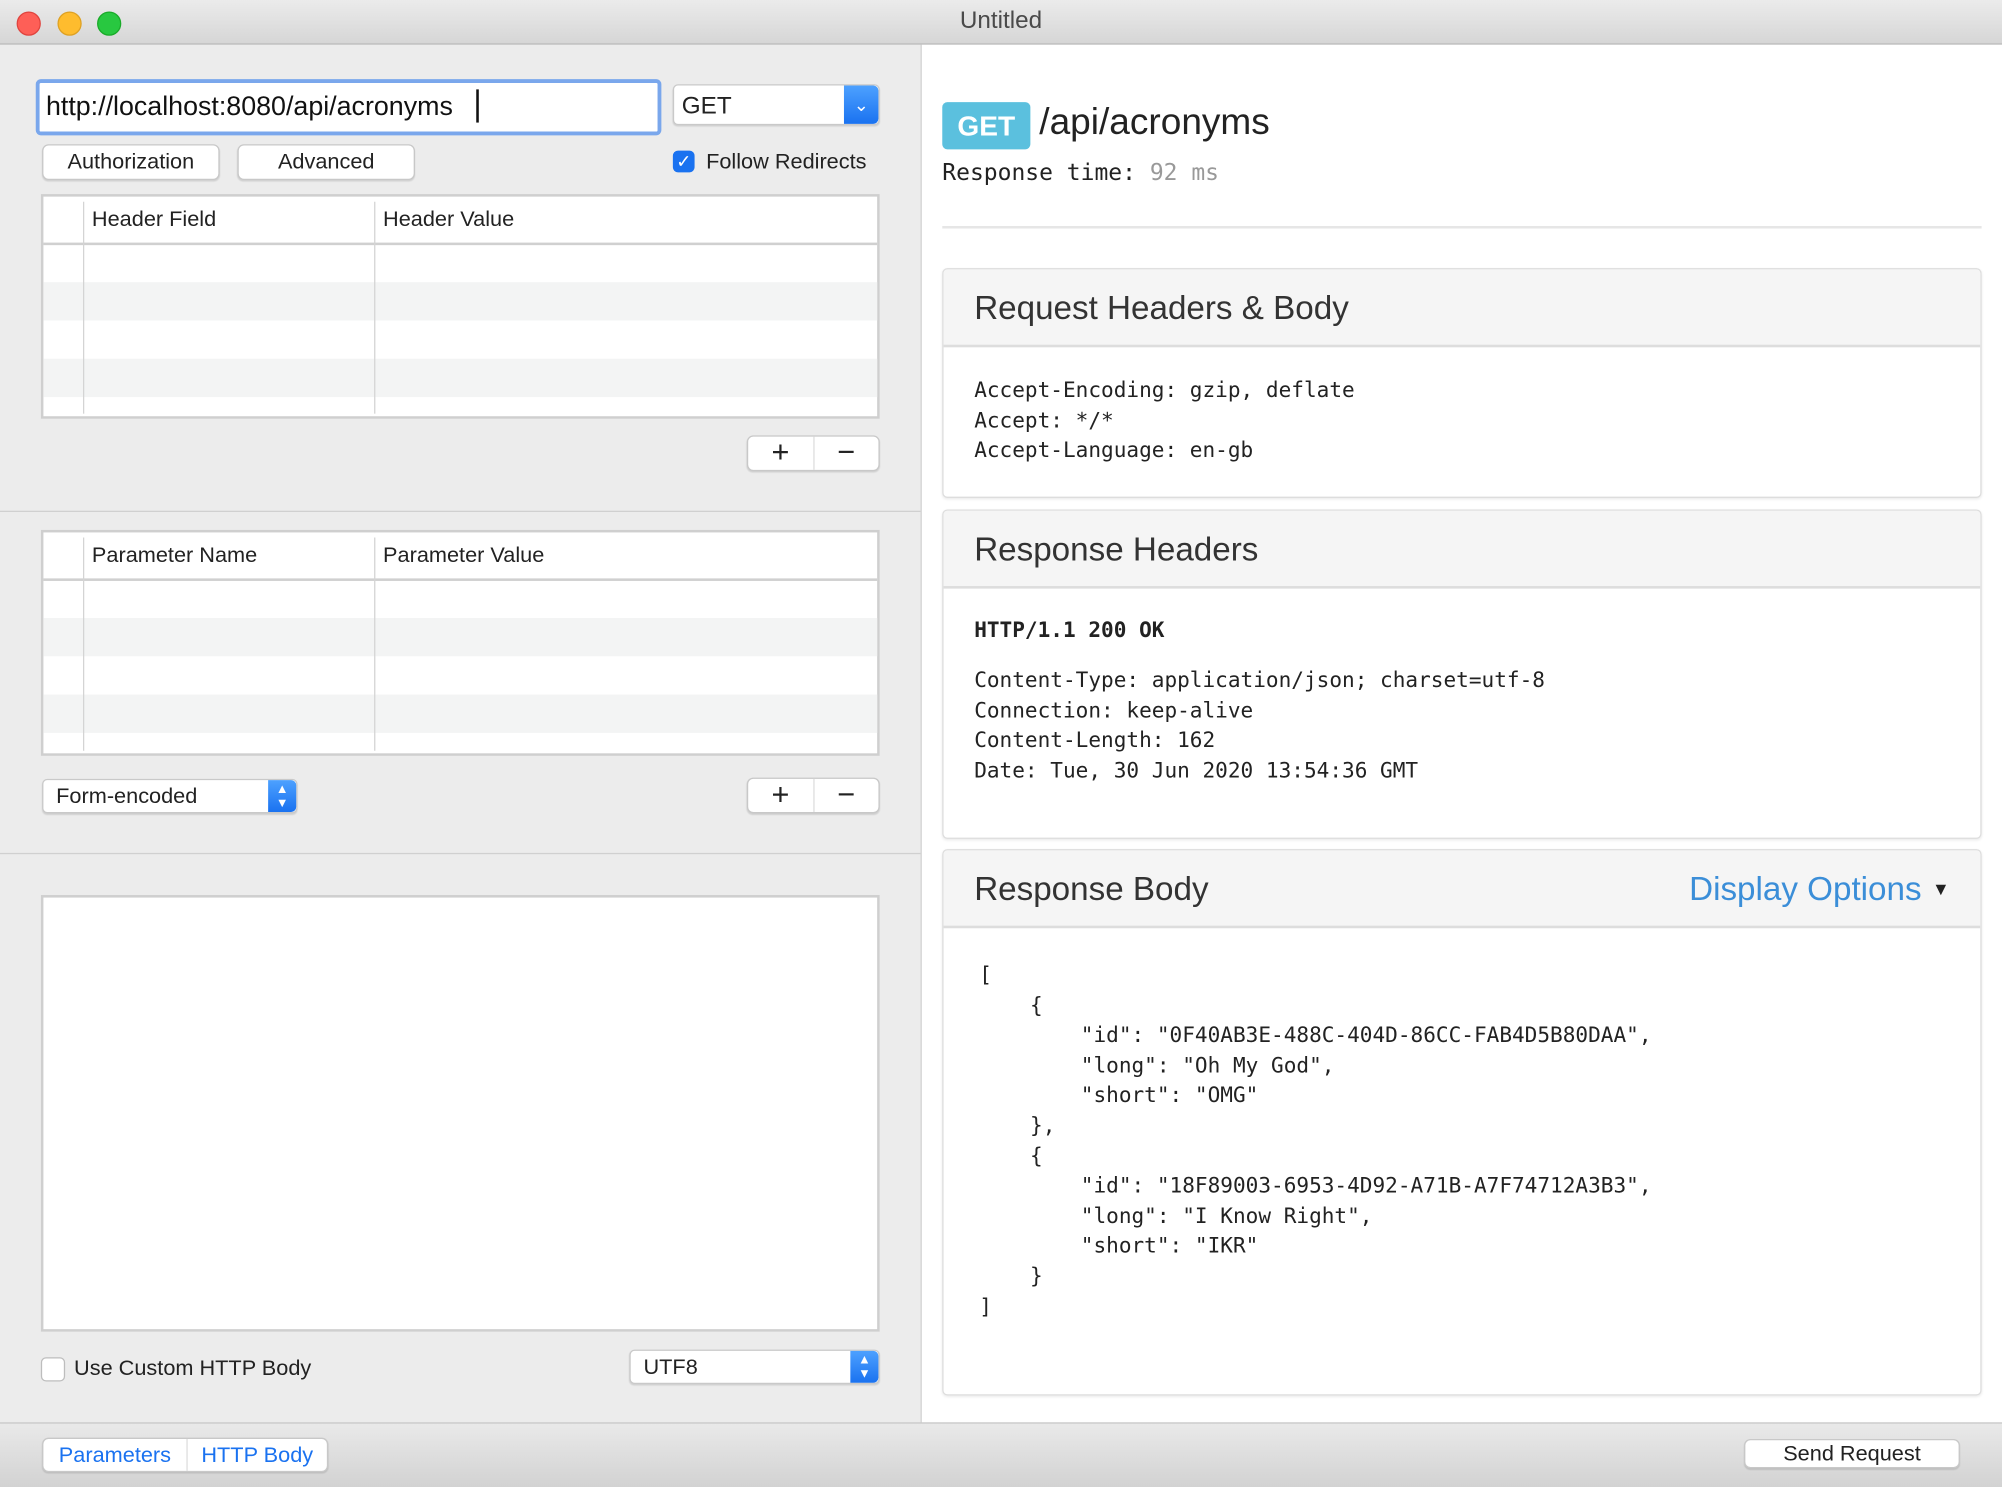 This screenshot has width=2002, height=1487. What do you see at coordinates (53, 1369) in the screenshot?
I see `use-custom-body-checkbox` at bounding box center [53, 1369].